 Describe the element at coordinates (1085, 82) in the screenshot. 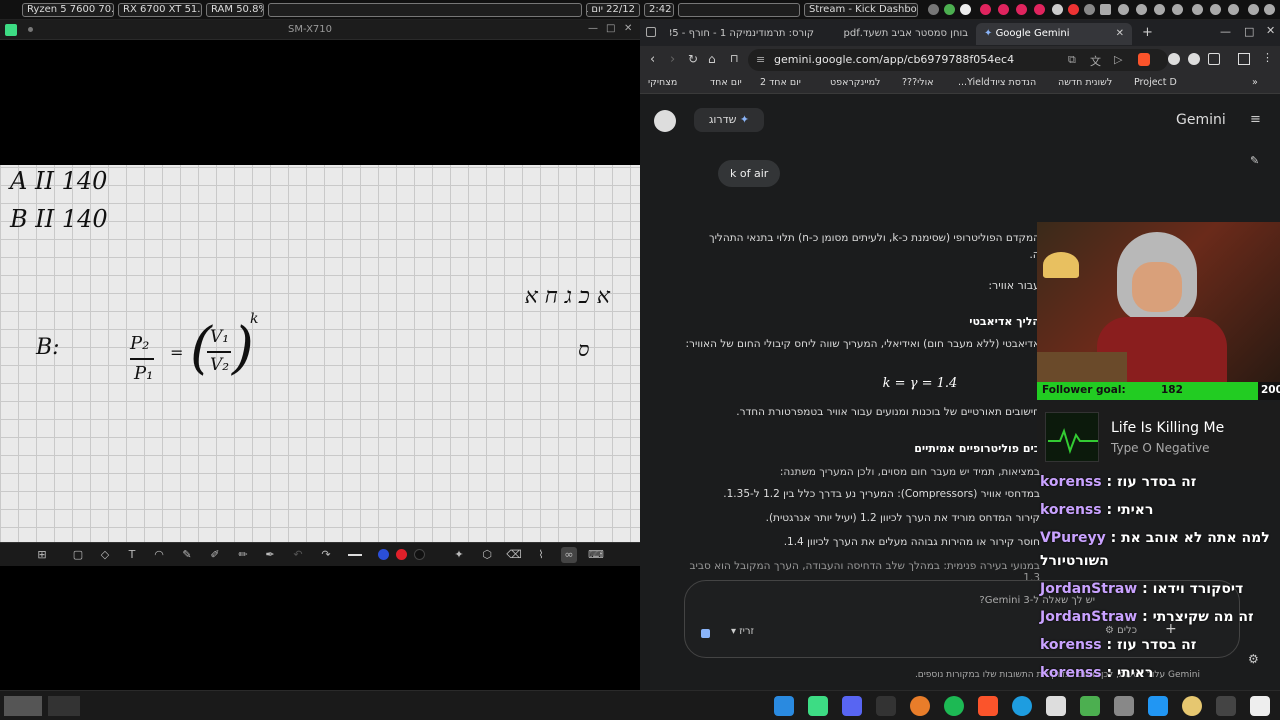

I see `bookmark-item: לשונית חדשה` at that location.